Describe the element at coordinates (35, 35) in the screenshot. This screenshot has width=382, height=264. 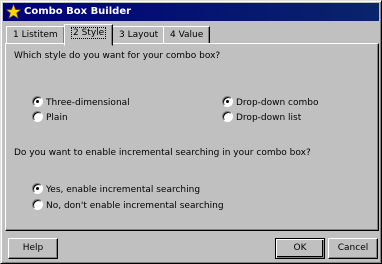
I see `tab-label: 1 Listitem` at that location.